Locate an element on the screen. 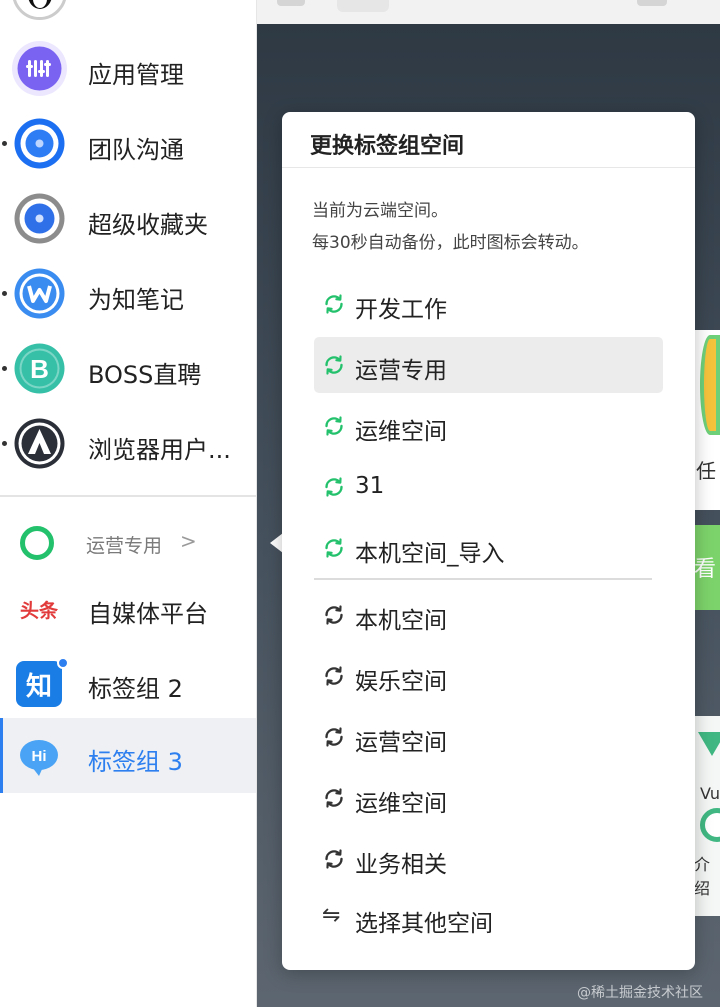  boss-icon: B is located at coordinates (39, 368).